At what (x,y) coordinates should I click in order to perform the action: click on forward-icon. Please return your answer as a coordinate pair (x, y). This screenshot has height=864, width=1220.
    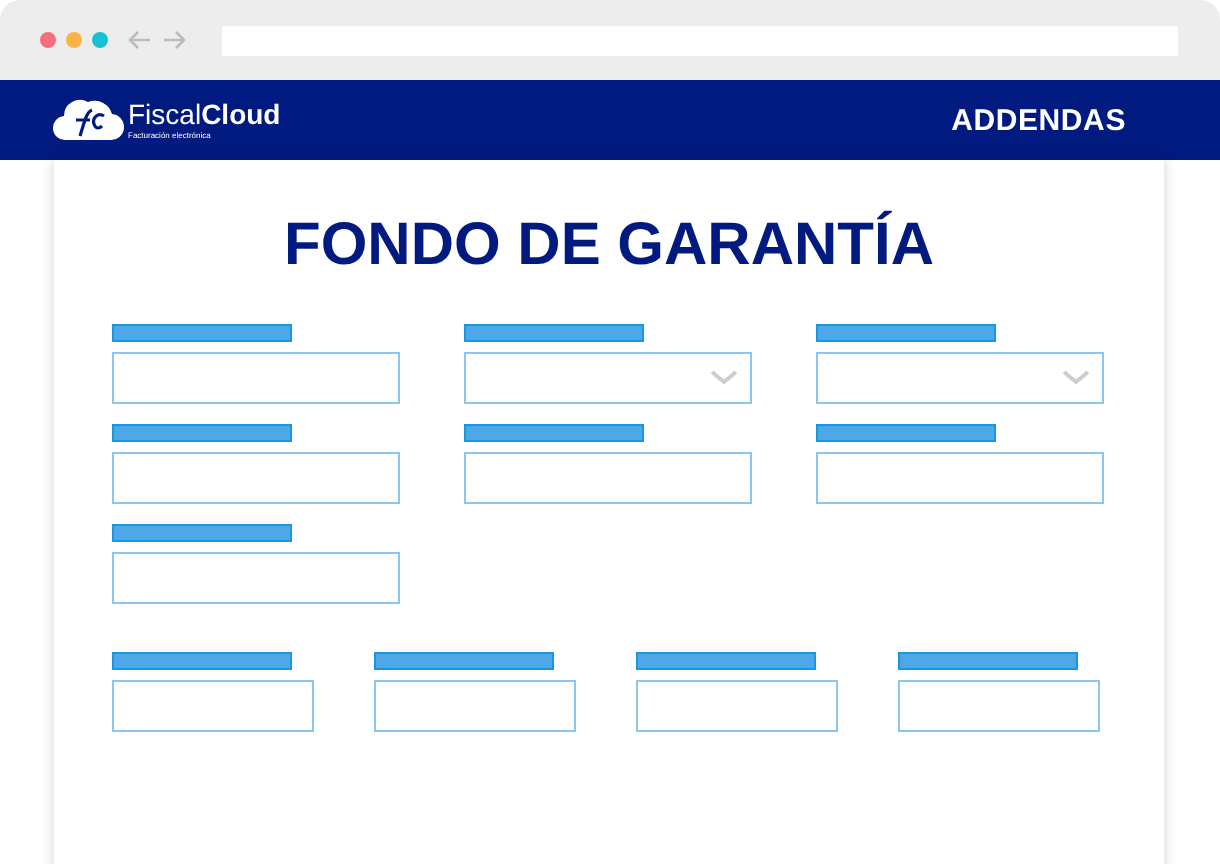
    Looking at the image, I should click on (174, 40).